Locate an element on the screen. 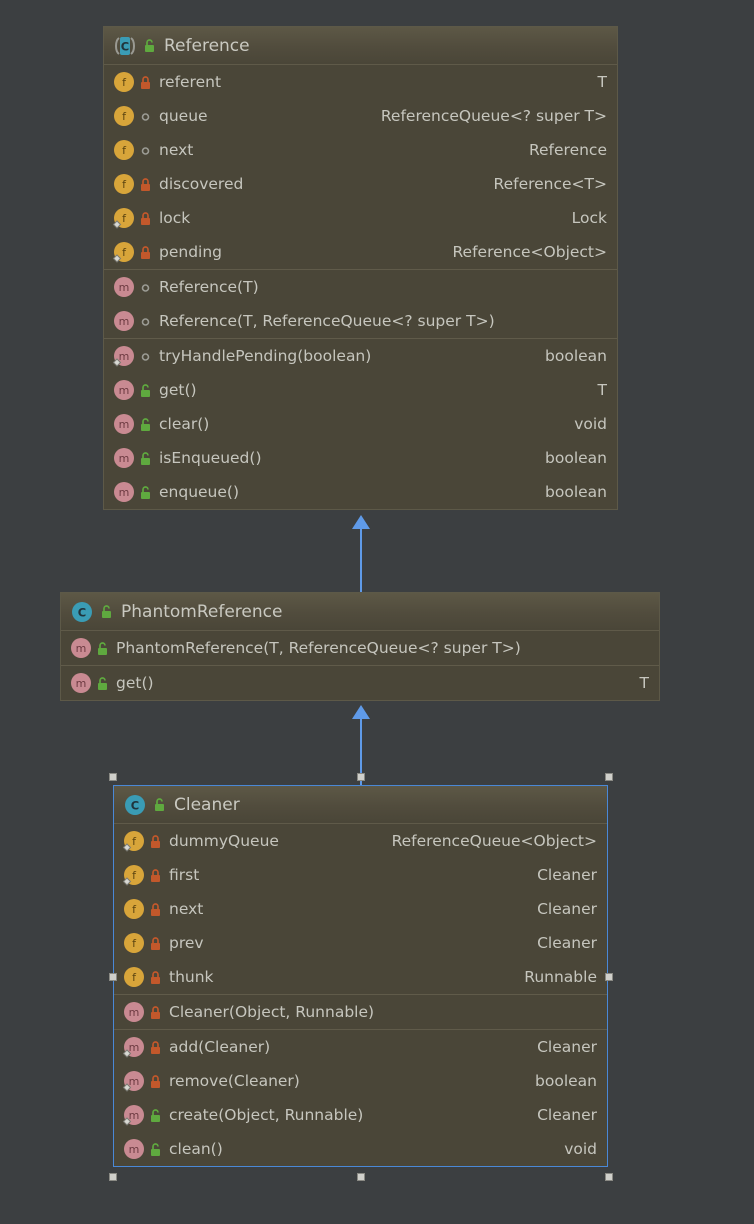 This screenshot has width=754, height=1224. member-row: m Cleaner(Object, Runnable) is located at coordinates (360, 1012).